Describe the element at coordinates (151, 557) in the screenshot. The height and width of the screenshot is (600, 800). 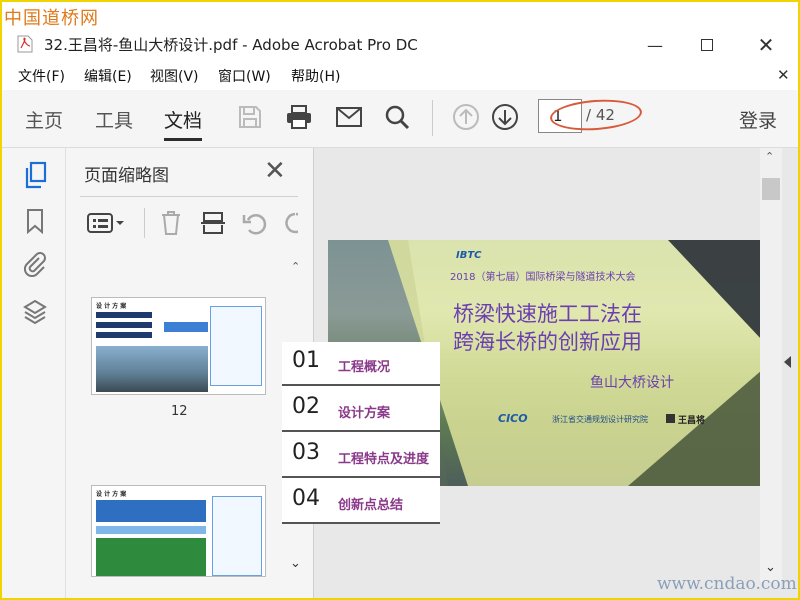
I see `thumb-table` at that location.